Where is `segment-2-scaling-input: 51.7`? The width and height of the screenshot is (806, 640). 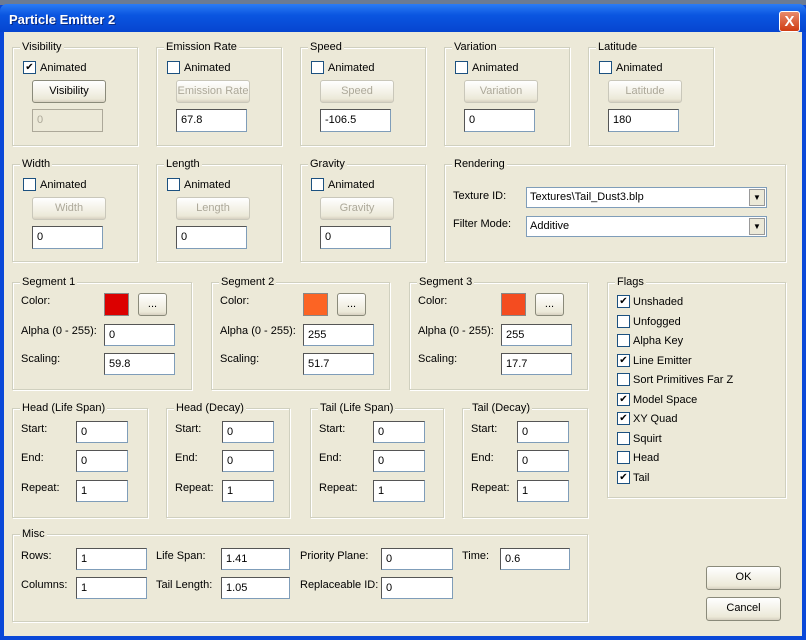
segment-2-scaling-input: 51.7 is located at coordinates (338, 364).